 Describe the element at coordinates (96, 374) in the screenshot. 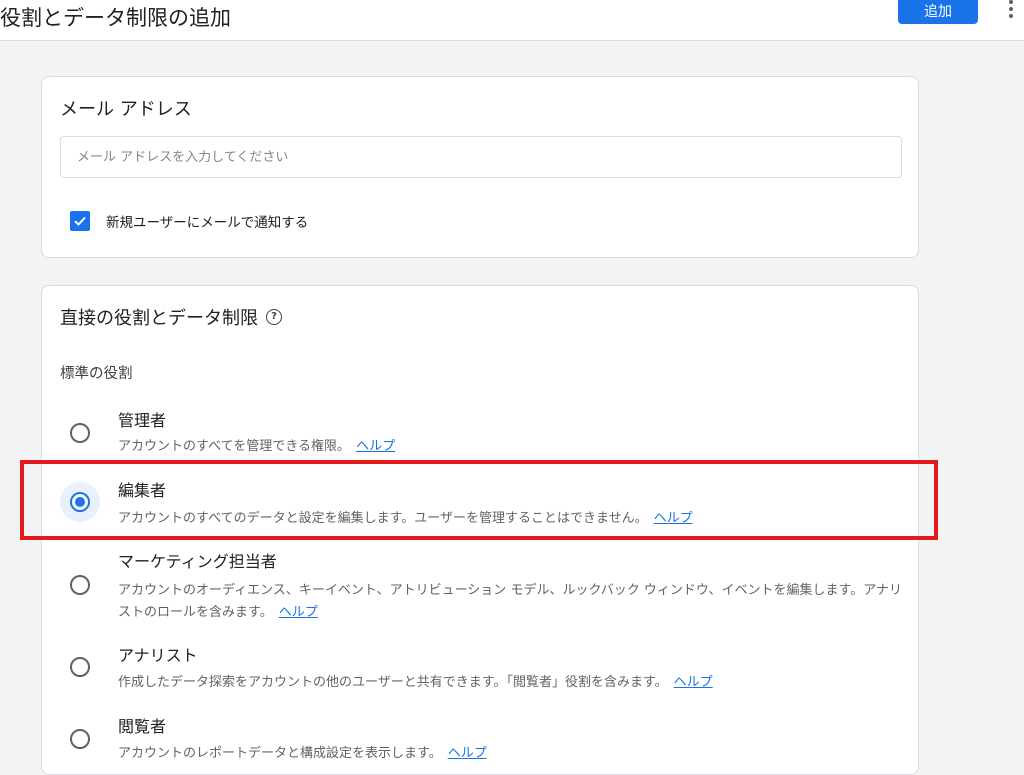

I see `standard-roles-label: 標準の役割` at that location.